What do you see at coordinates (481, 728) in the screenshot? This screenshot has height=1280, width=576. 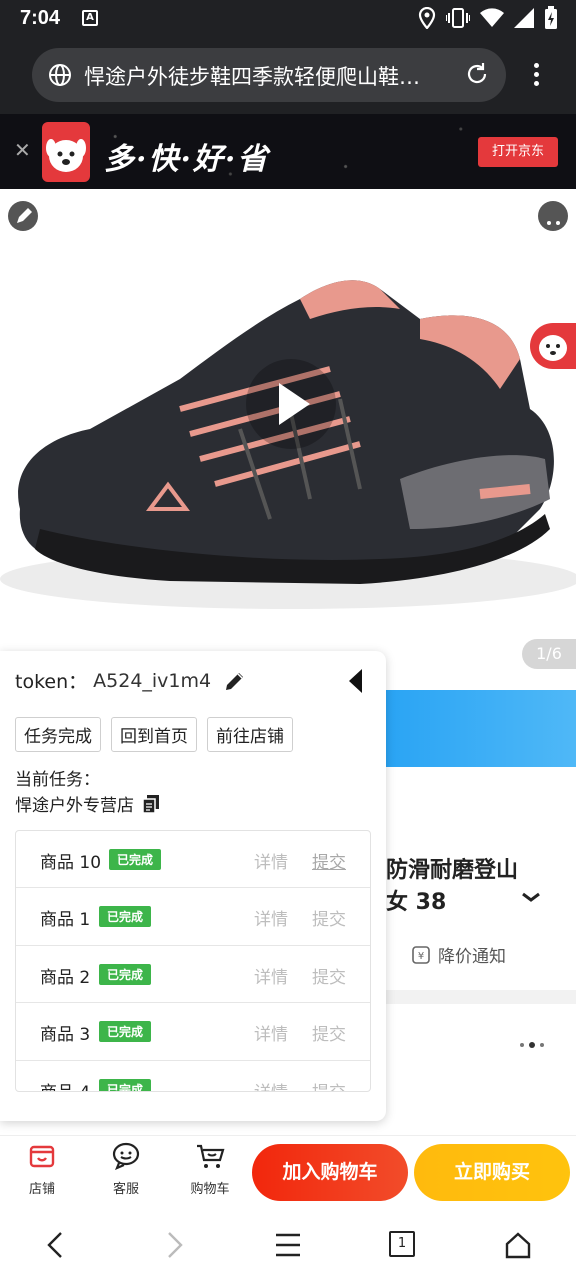 I see `promo-banner` at bounding box center [481, 728].